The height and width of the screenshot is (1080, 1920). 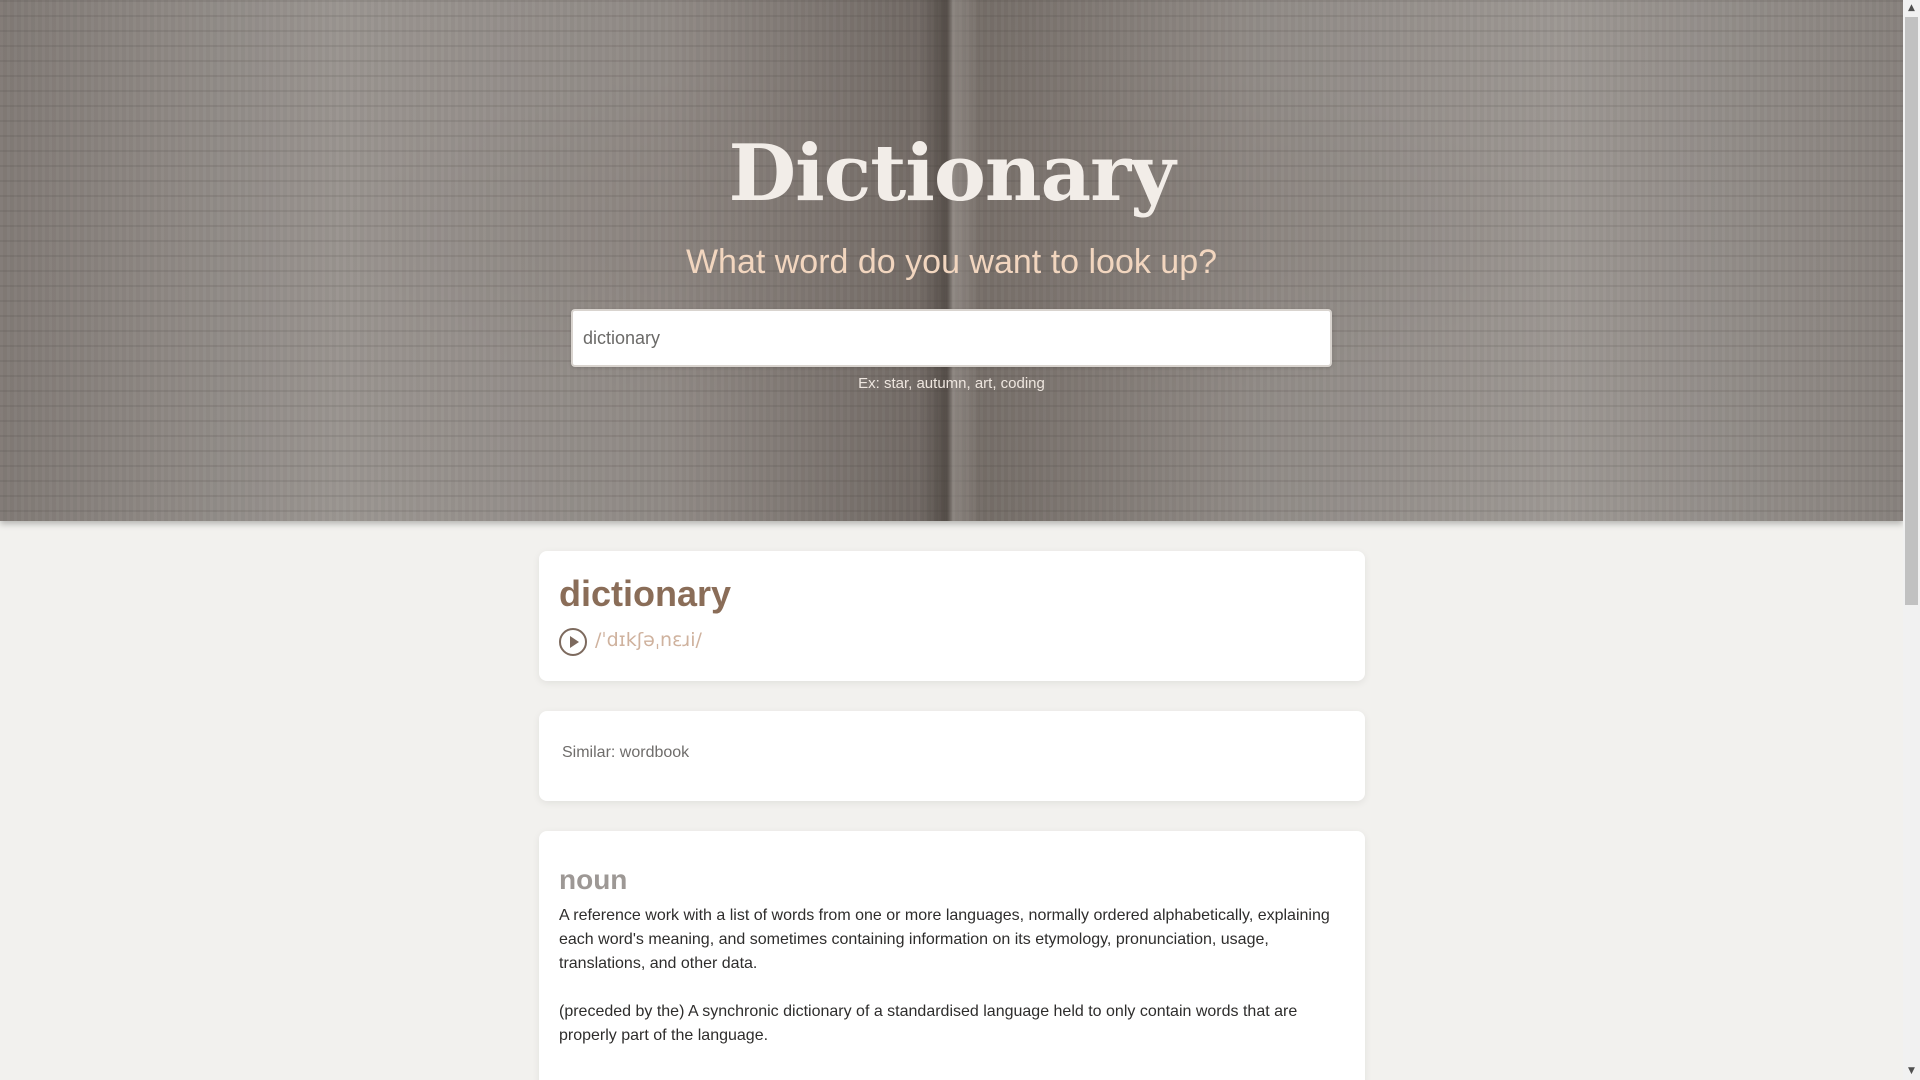 What do you see at coordinates (951, 173) in the screenshot?
I see `app-title: Dictionary` at bounding box center [951, 173].